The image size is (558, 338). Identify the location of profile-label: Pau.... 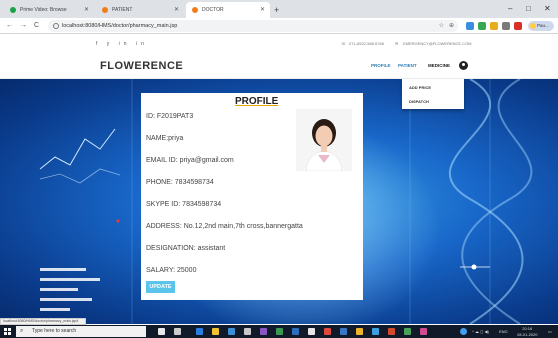
(543, 25).